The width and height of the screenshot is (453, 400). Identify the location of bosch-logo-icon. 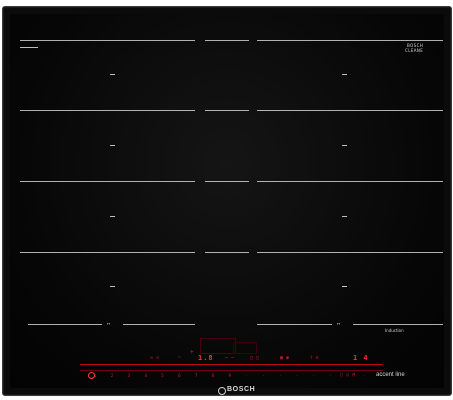
(222, 391).